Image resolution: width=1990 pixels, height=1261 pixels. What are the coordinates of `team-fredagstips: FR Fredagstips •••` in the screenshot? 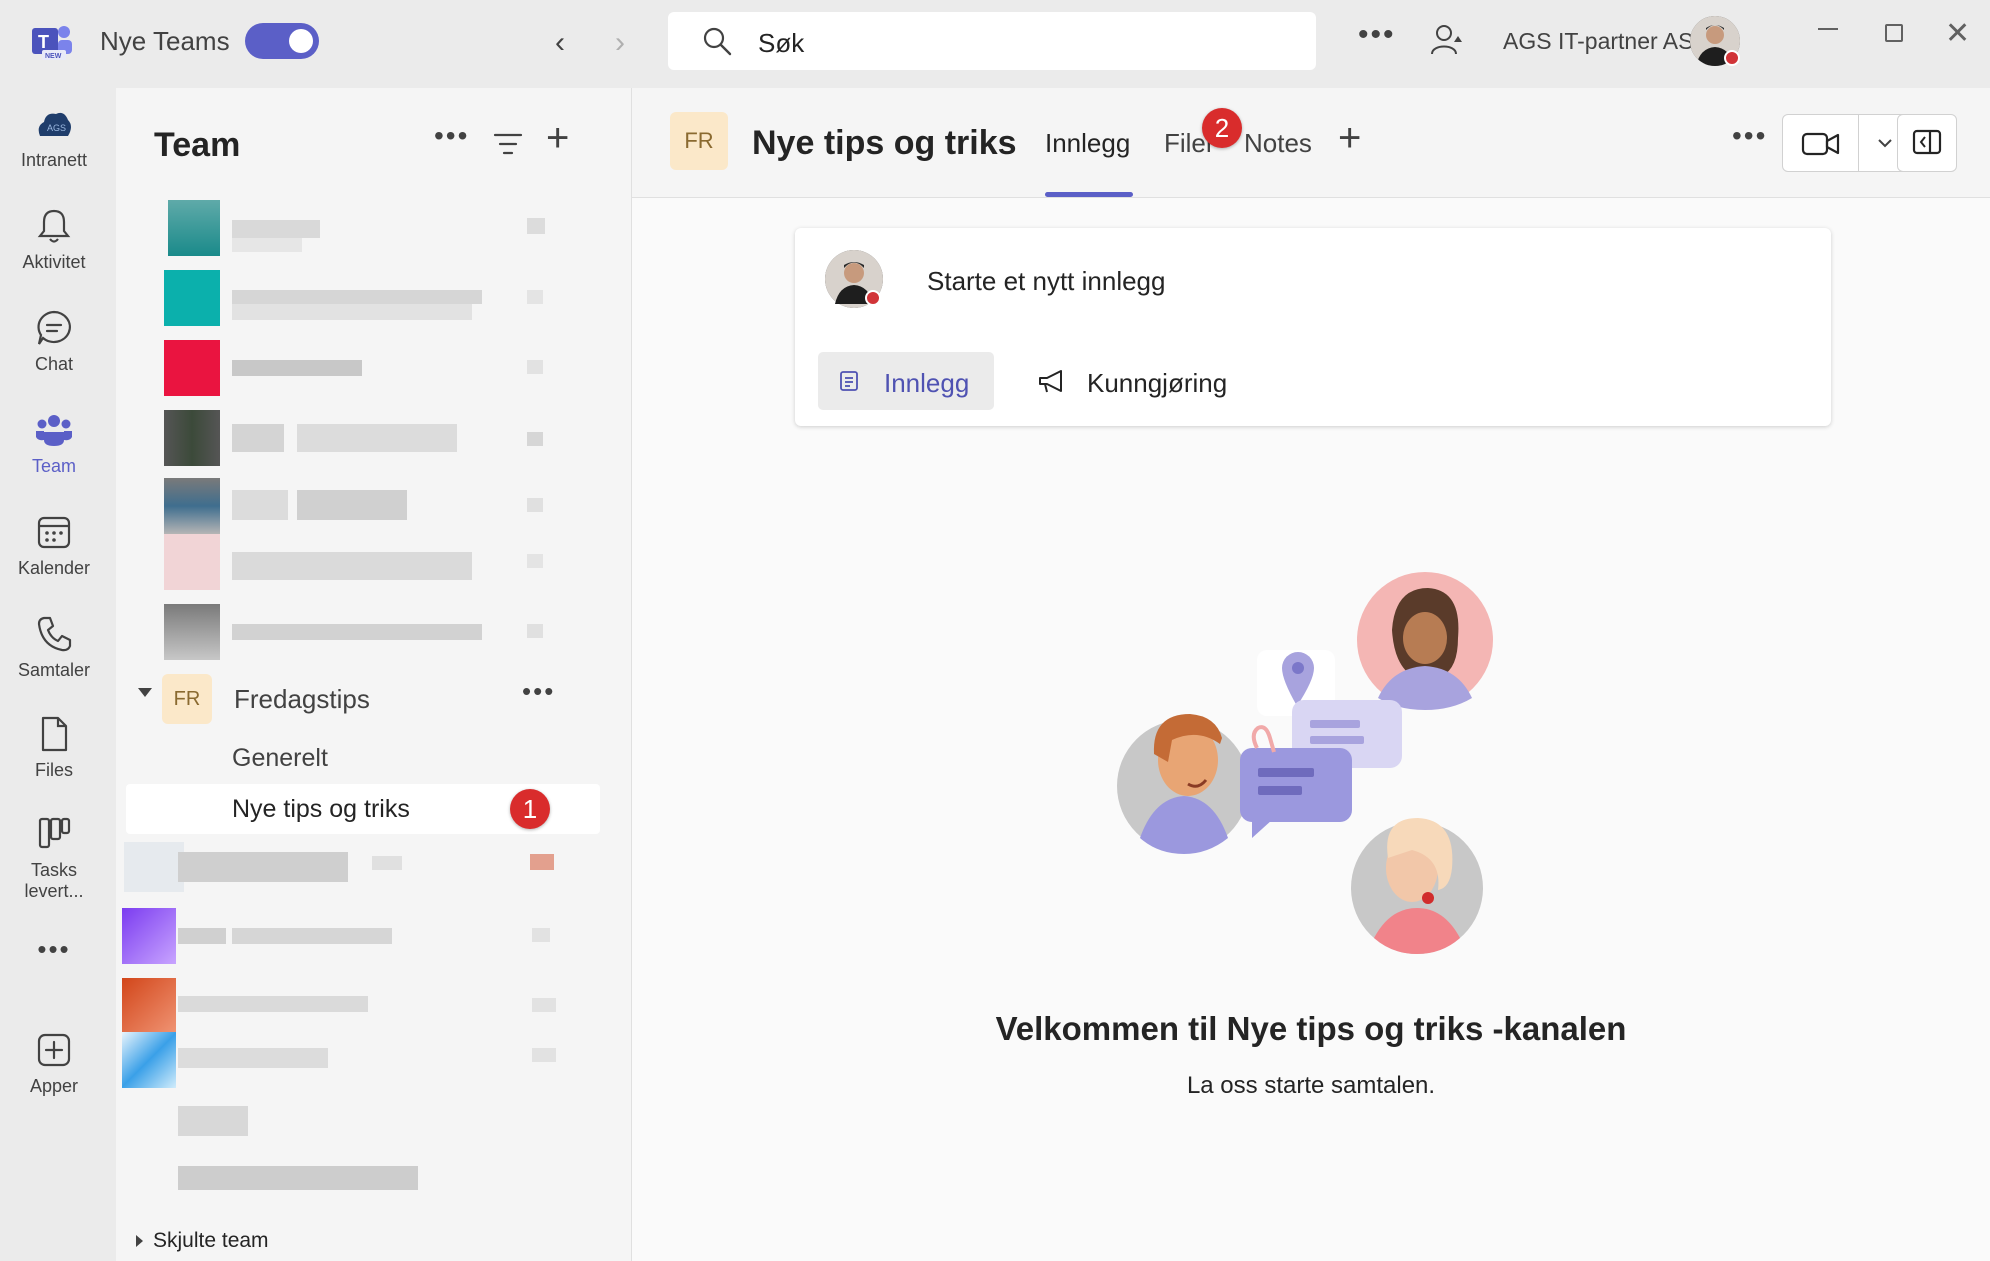 It's located at (367, 699).